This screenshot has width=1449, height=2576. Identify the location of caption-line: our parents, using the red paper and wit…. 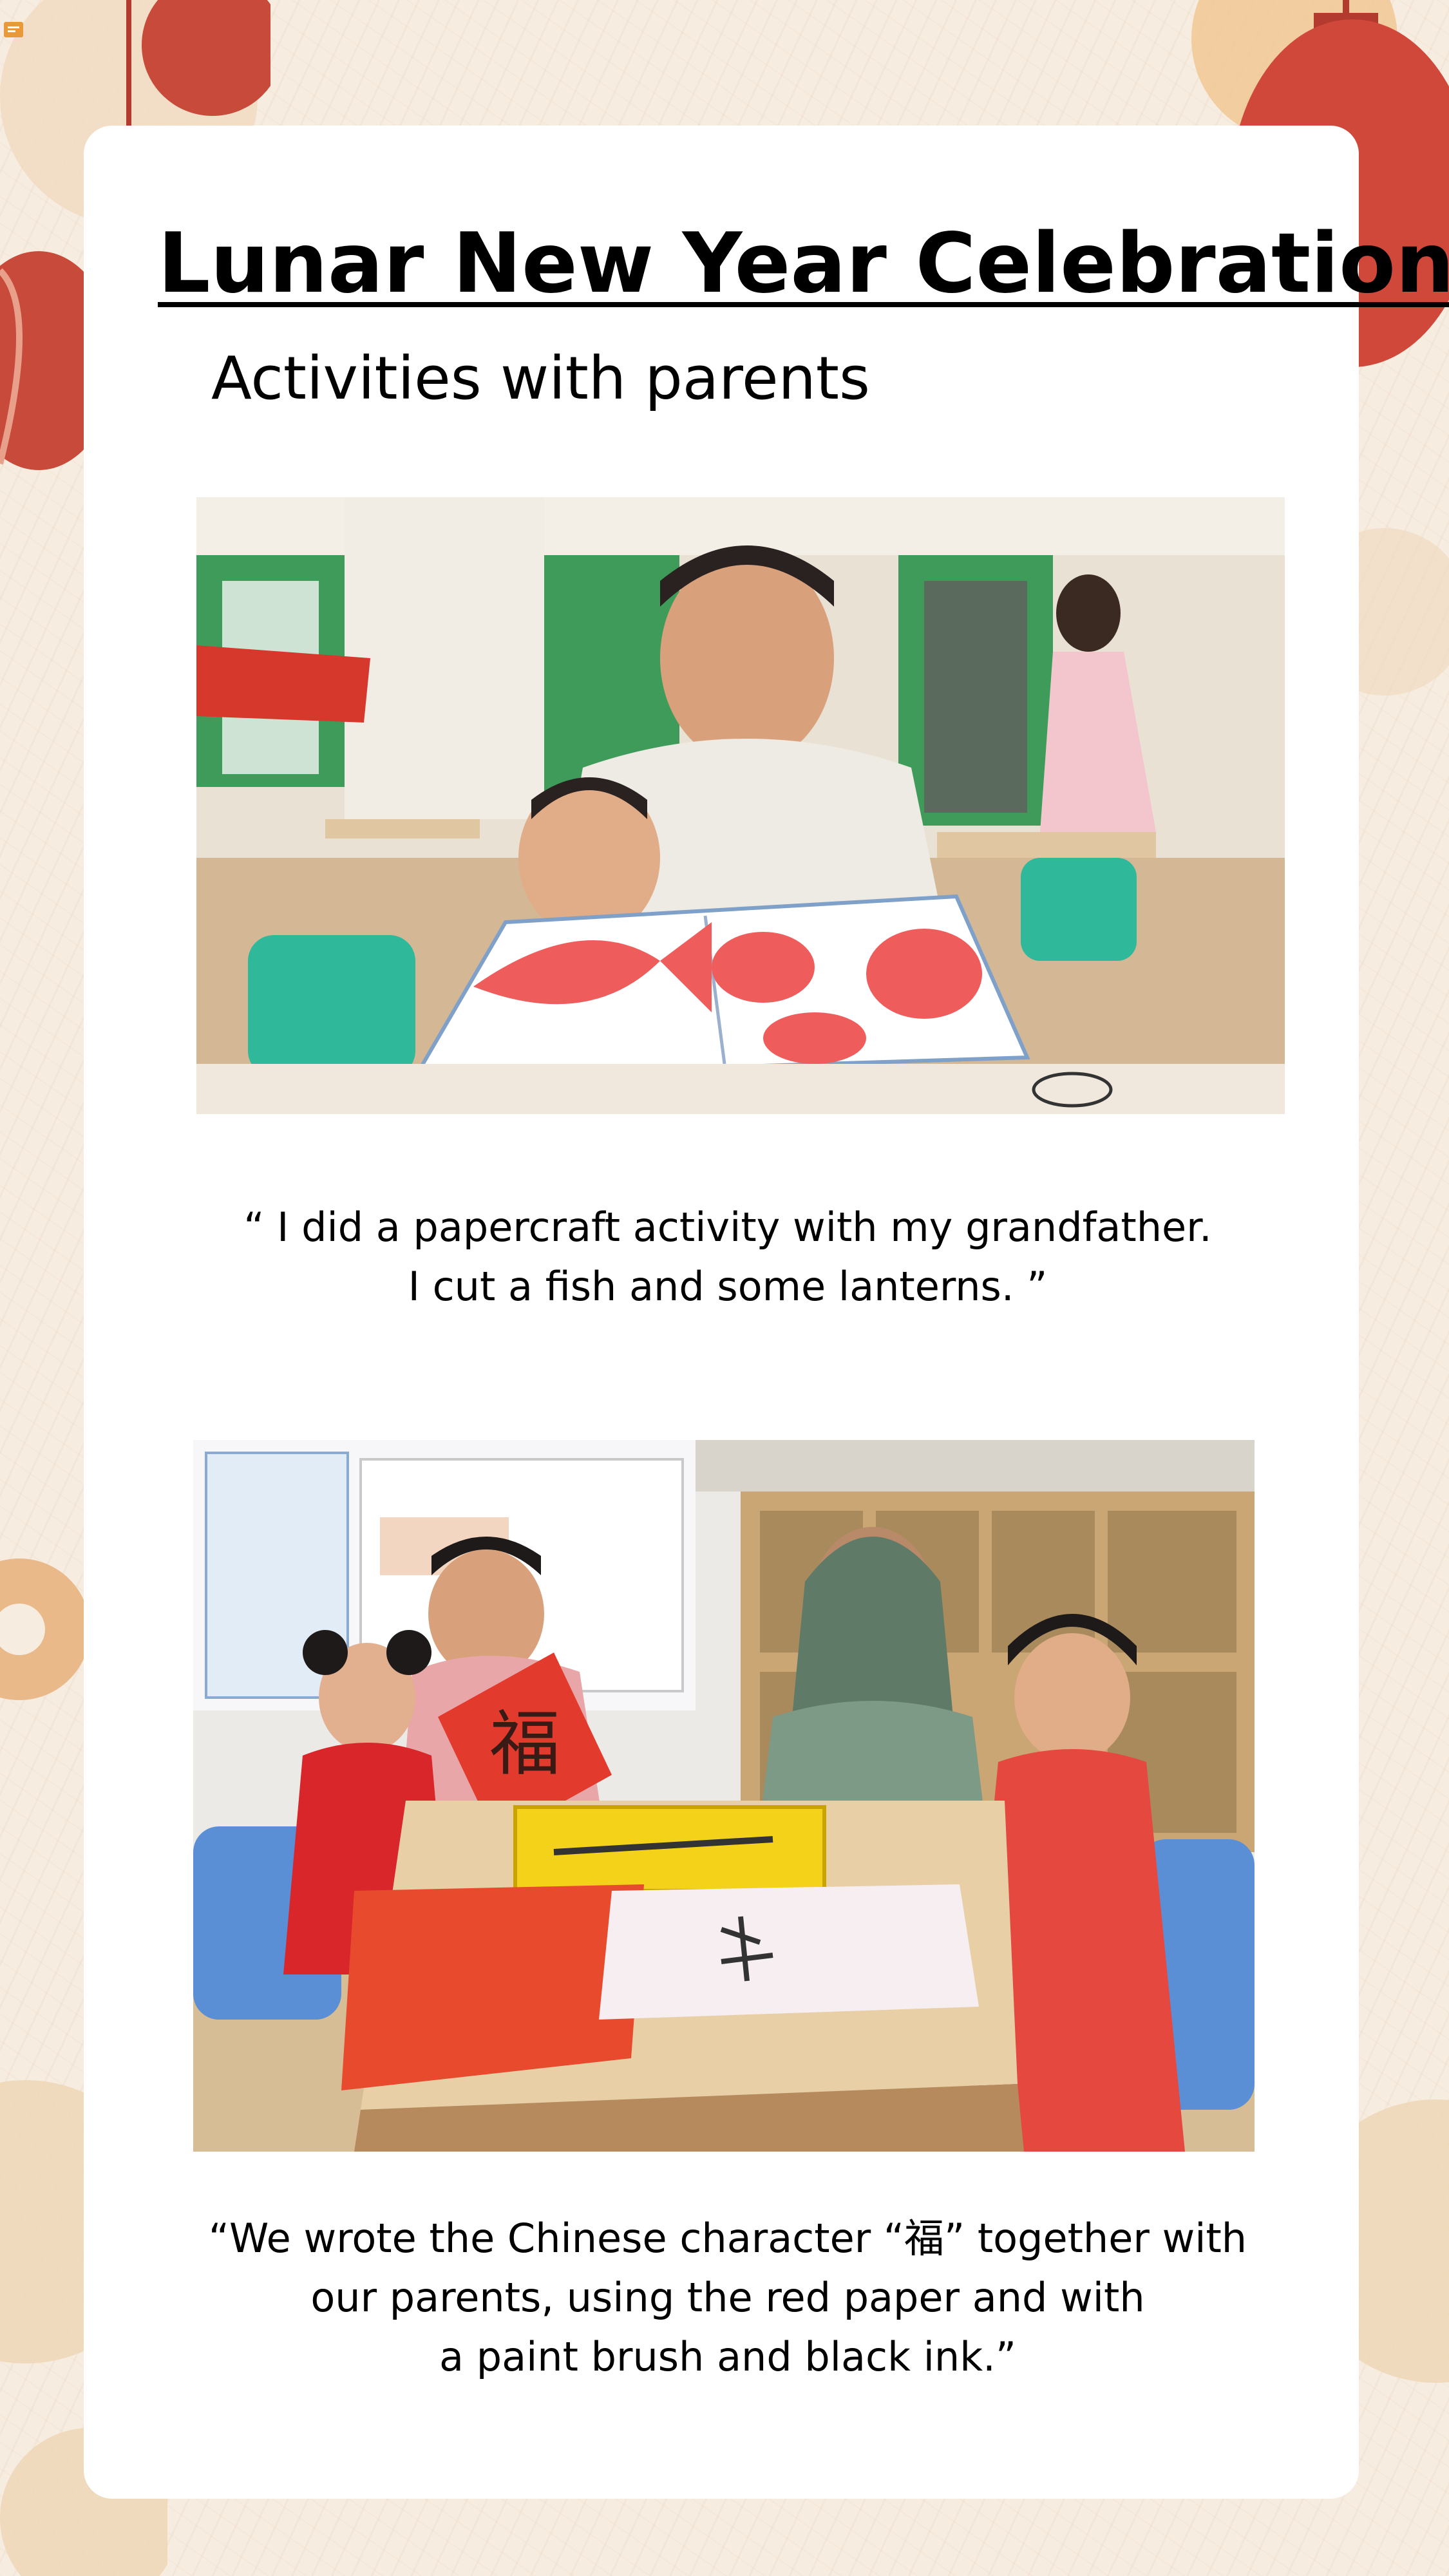
(727, 2297).